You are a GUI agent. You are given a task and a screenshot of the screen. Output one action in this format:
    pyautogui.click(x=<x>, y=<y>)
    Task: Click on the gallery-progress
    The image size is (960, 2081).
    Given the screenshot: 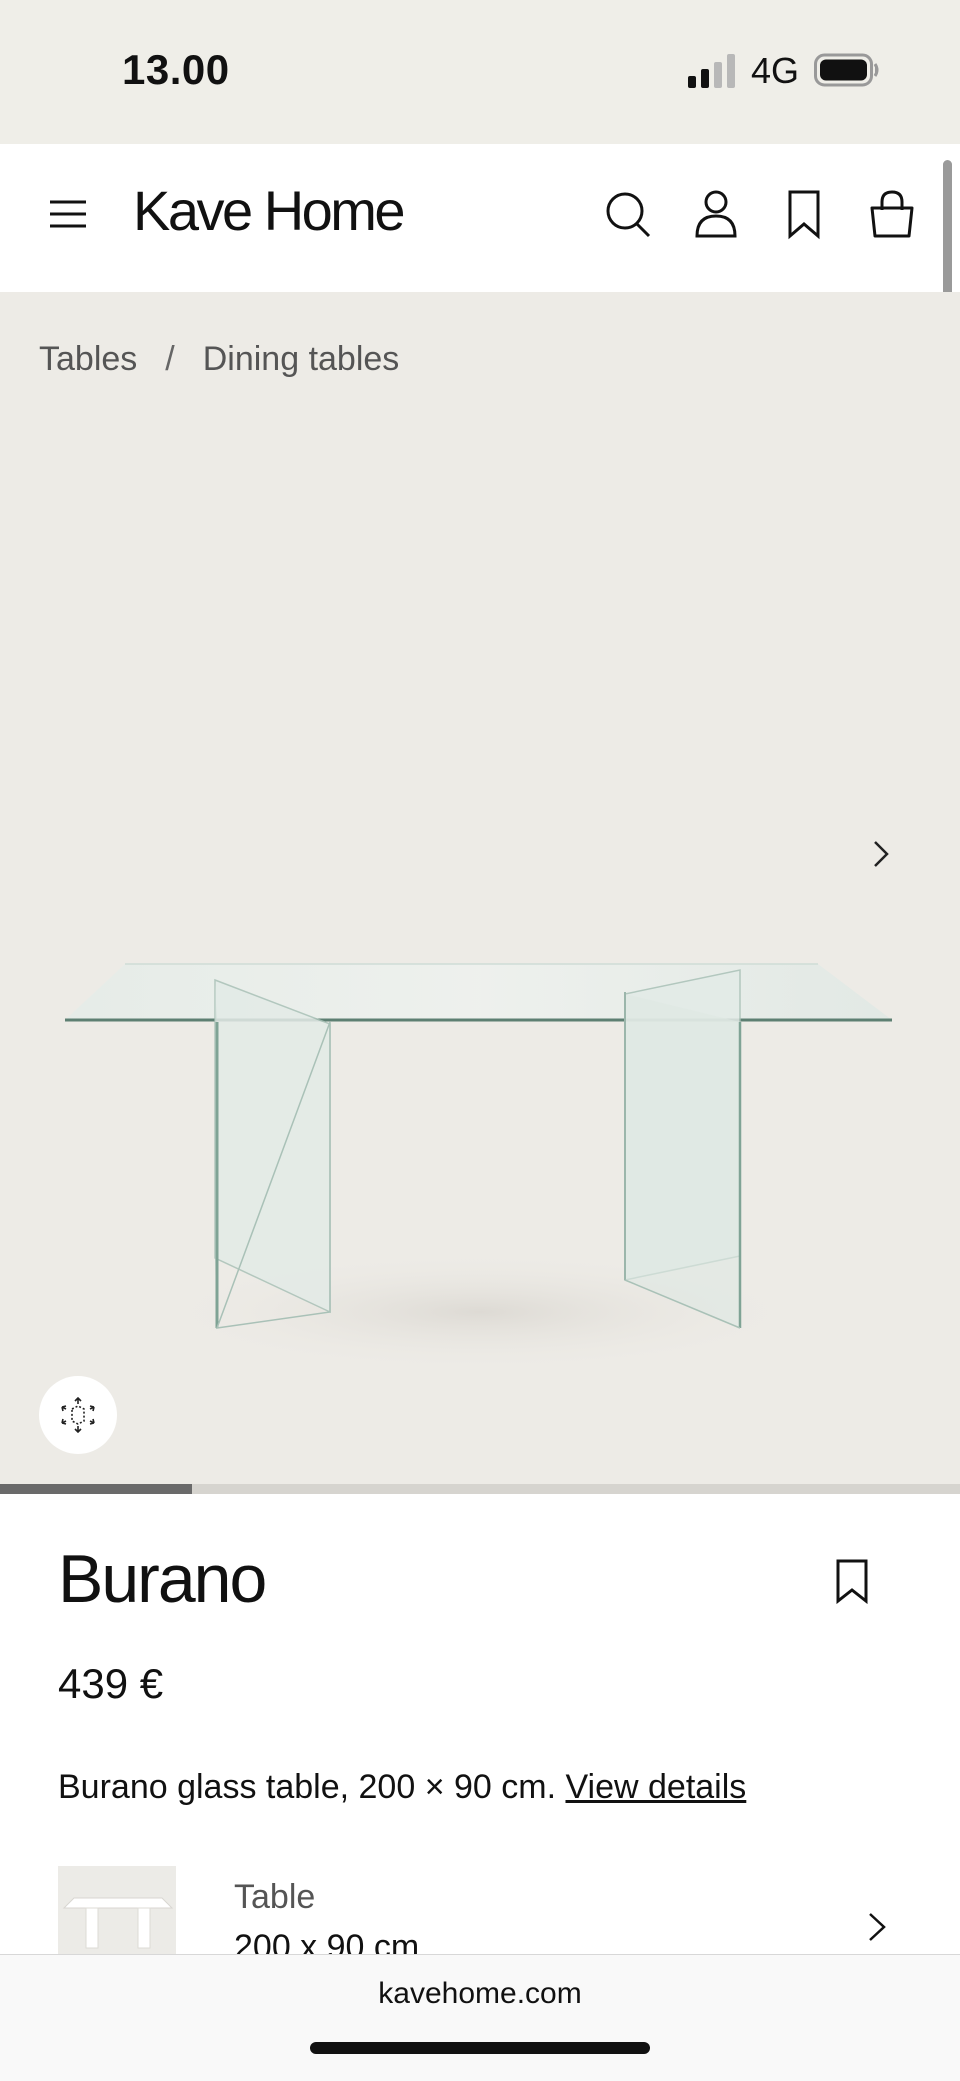 What is the action you would take?
    pyautogui.click(x=480, y=1489)
    